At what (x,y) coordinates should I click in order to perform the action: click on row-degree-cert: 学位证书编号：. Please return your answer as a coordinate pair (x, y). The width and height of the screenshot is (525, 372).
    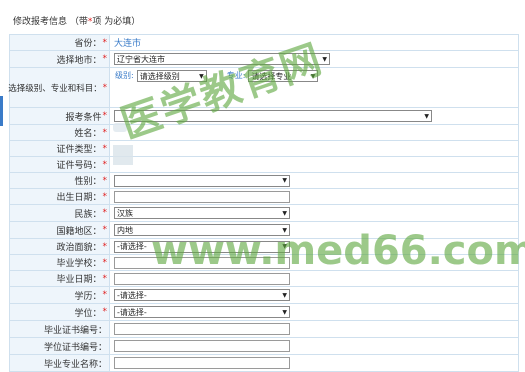
    Looking at the image, I should click on (264, 346).